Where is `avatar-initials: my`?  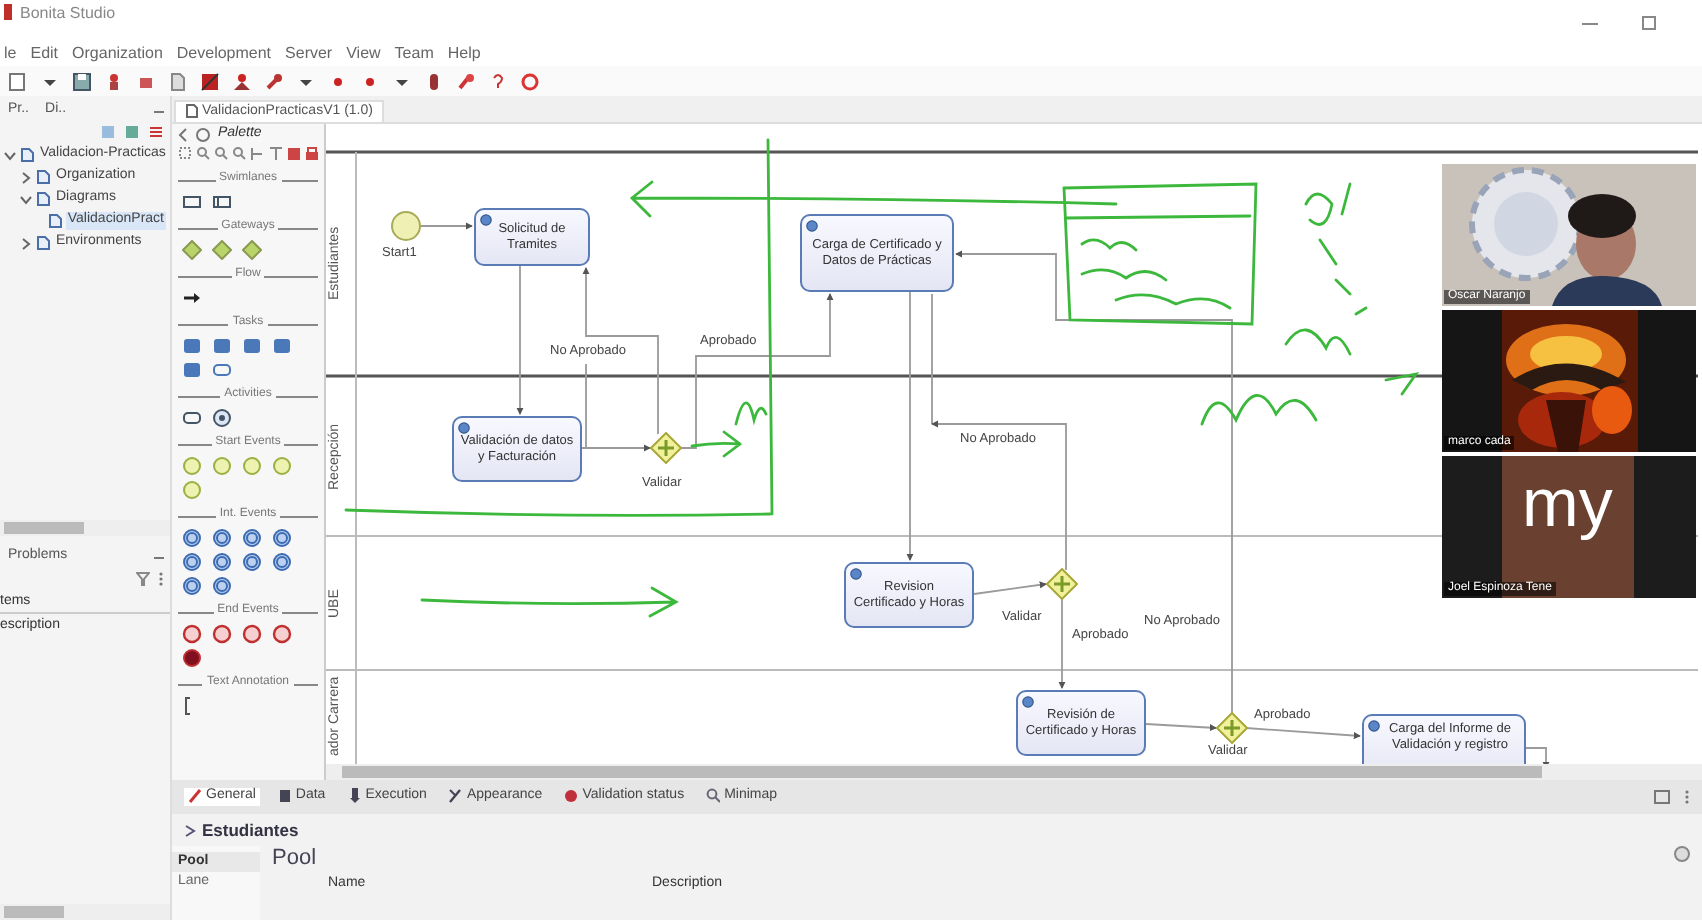
avatar-initials: my is located at coordinates (1567, 504).